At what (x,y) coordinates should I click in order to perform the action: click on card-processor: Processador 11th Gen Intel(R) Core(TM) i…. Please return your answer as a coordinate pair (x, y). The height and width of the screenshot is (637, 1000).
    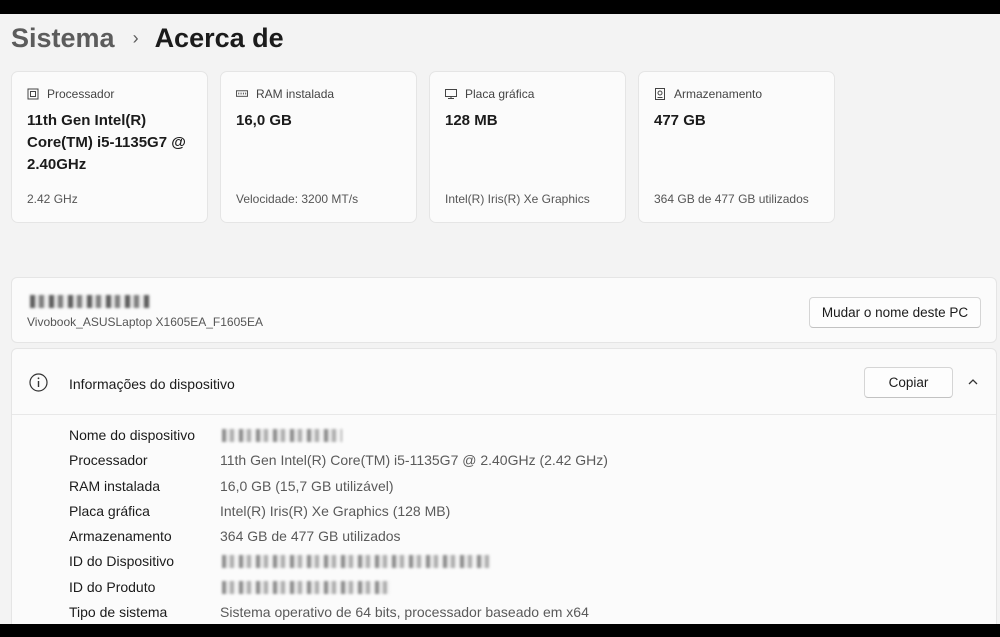
    Looking at the image, I should click on (109, 147).